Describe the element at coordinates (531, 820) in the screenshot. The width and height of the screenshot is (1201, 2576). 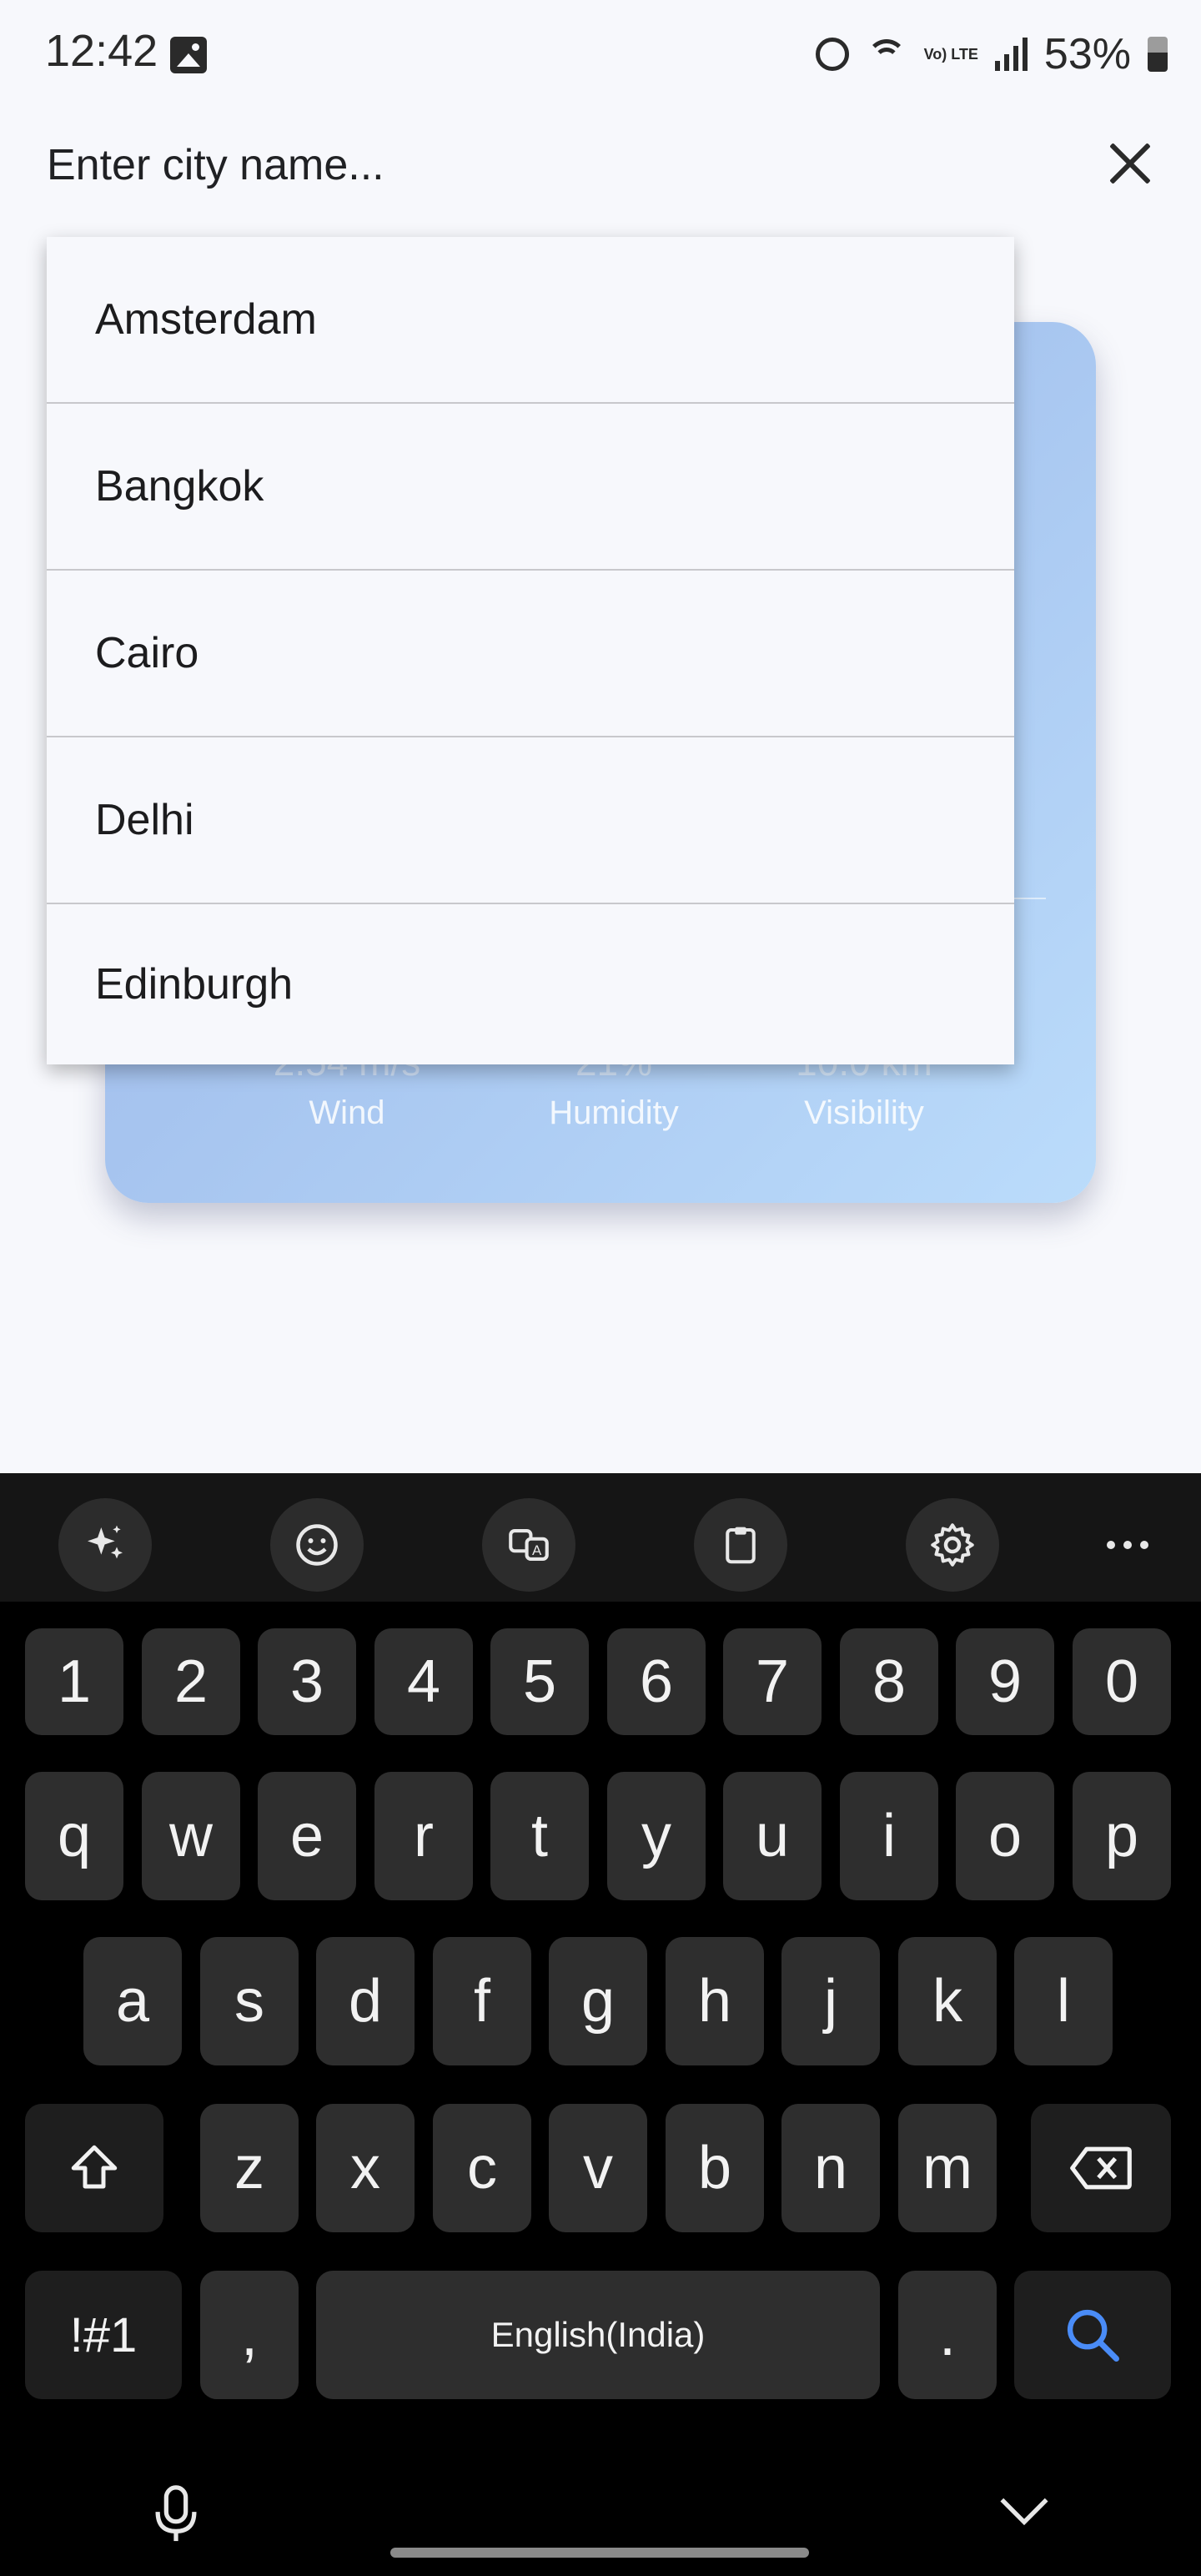
I see `suggestion-item: Delhi` at that location.